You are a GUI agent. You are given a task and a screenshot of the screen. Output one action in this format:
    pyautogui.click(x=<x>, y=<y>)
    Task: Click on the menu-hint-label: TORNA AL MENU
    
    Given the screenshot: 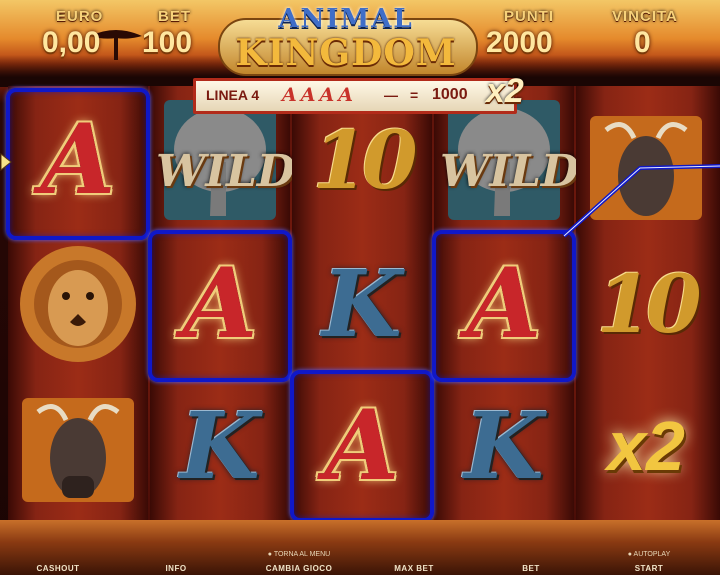 What is the action you would take?
    pyautogui.click(x=302, y=554)
    